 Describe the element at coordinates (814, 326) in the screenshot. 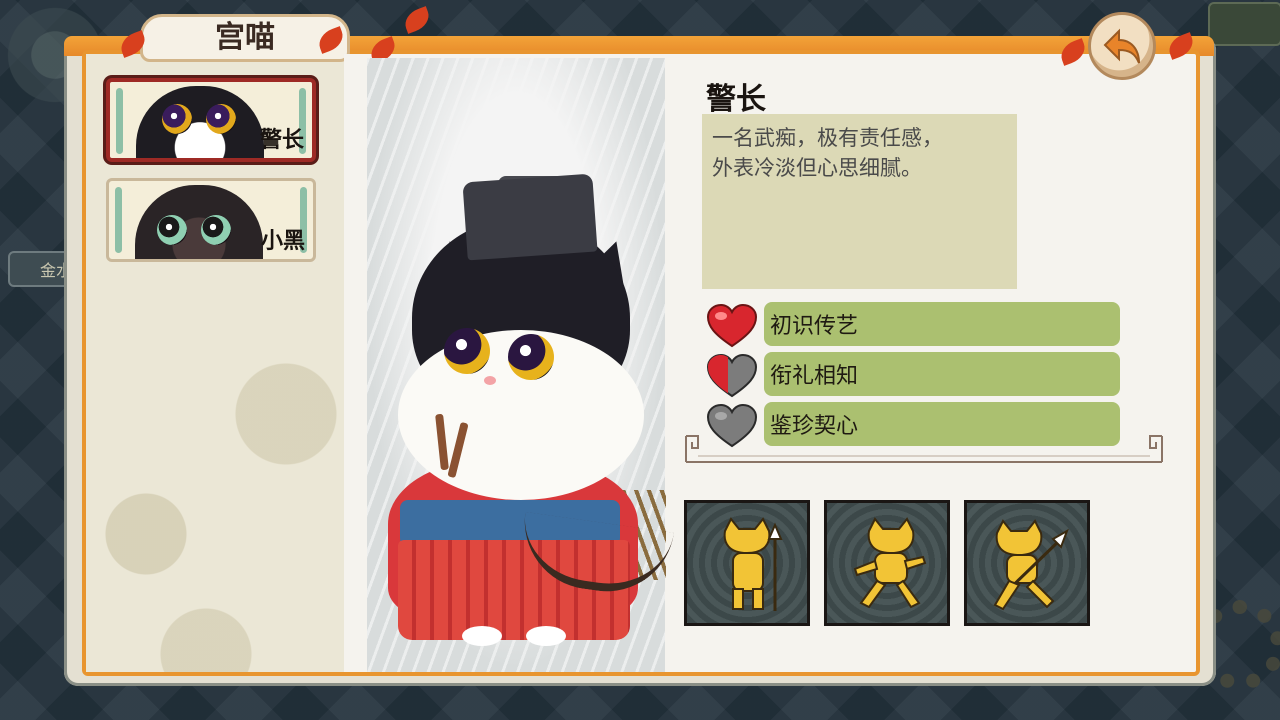

I see `relationship-label: 初识传艺` at that location.